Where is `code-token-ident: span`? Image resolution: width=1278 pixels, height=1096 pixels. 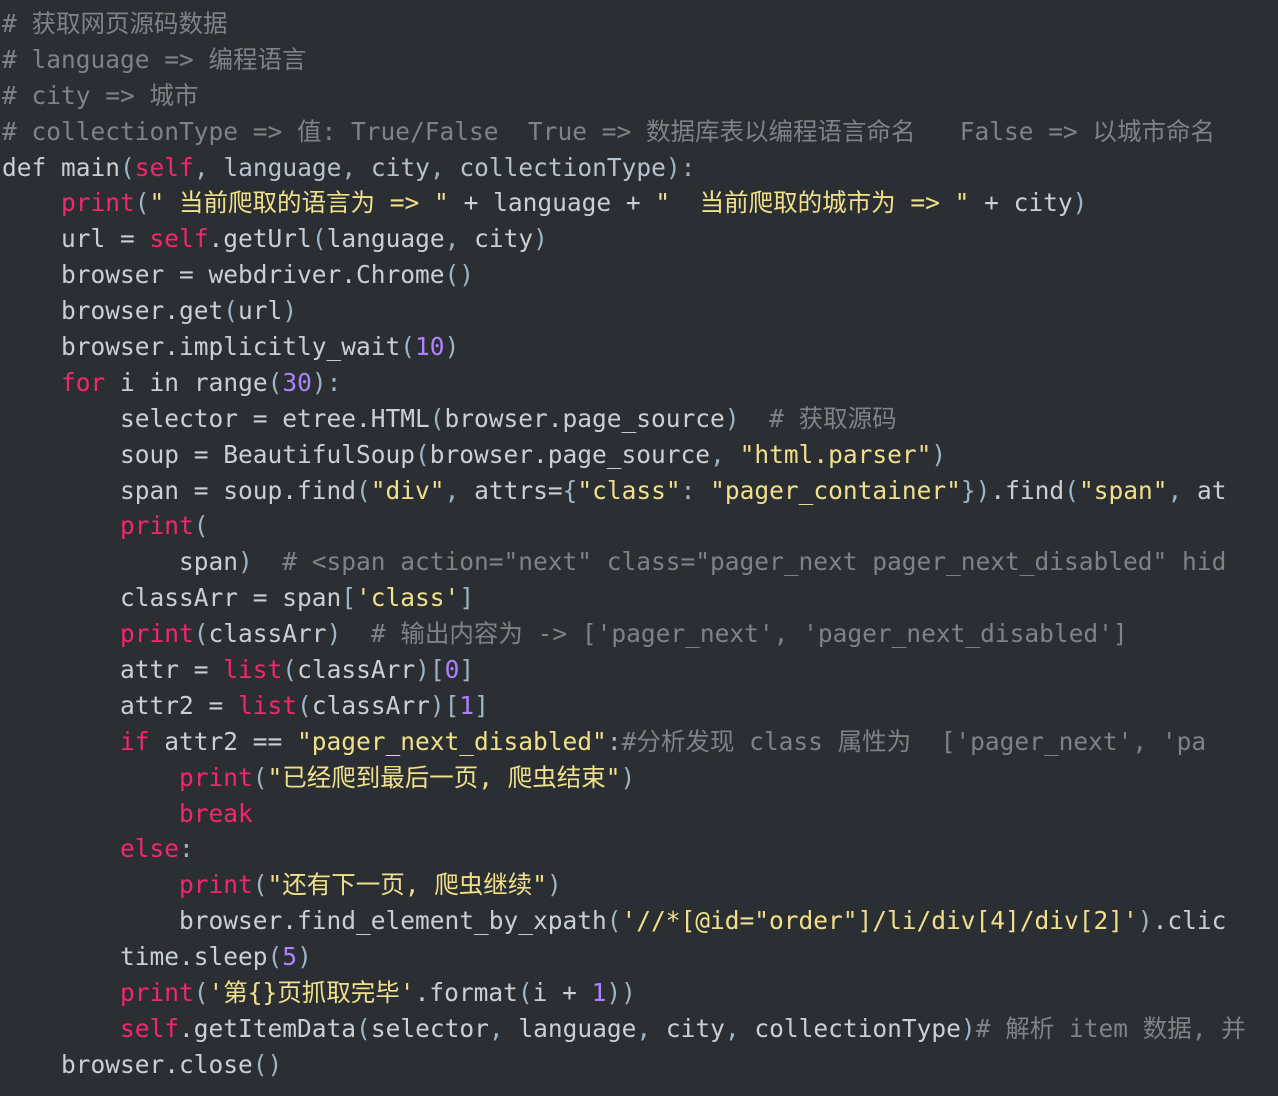 code-token-ident: span is located at coordinates (209, 562).